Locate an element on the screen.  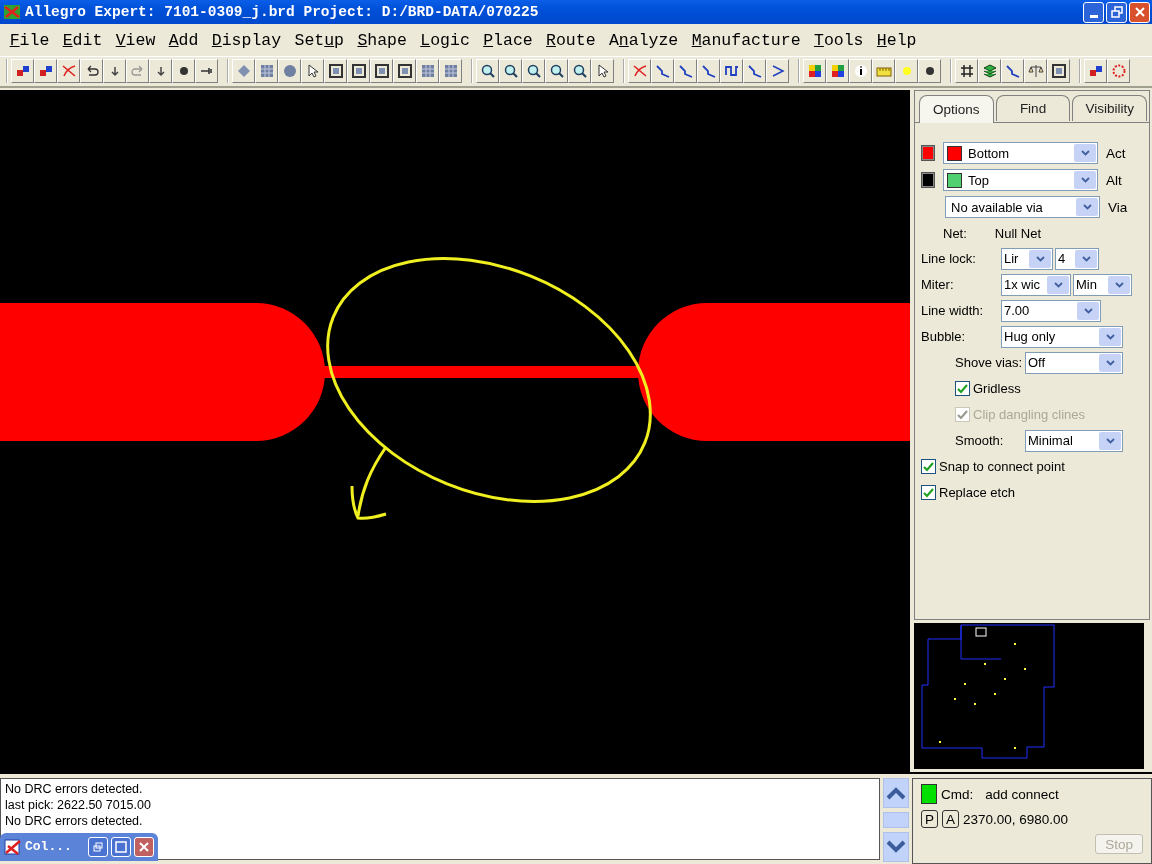
maximize-button is located at coordinates (121, 847).